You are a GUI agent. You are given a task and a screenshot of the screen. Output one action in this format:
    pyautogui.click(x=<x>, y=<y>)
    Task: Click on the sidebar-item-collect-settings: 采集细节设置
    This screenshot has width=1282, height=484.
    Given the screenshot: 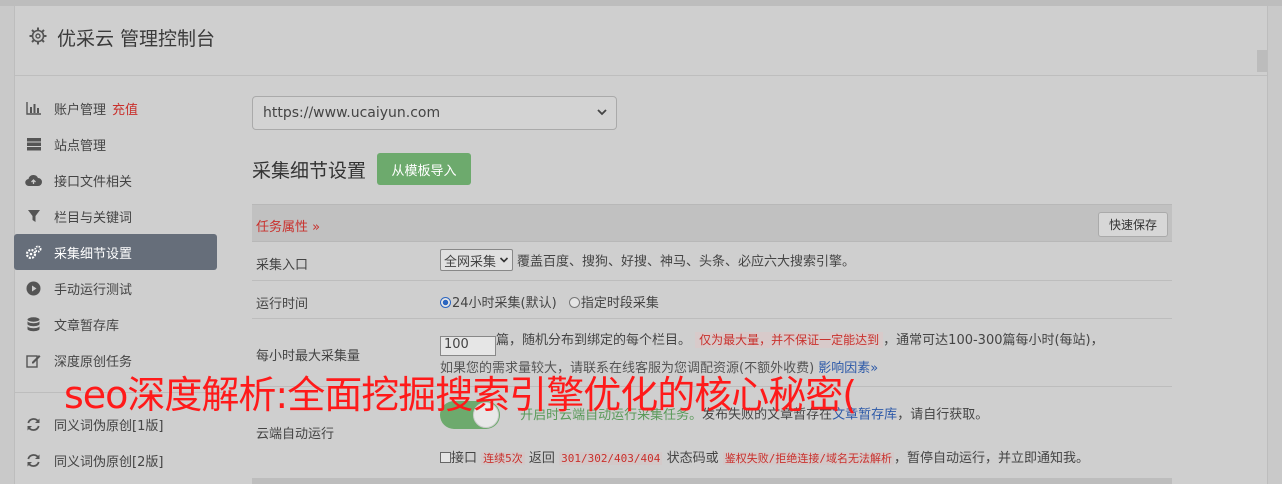 What is the action you would take?
    pyautogui.click(x=115, y=252)
    